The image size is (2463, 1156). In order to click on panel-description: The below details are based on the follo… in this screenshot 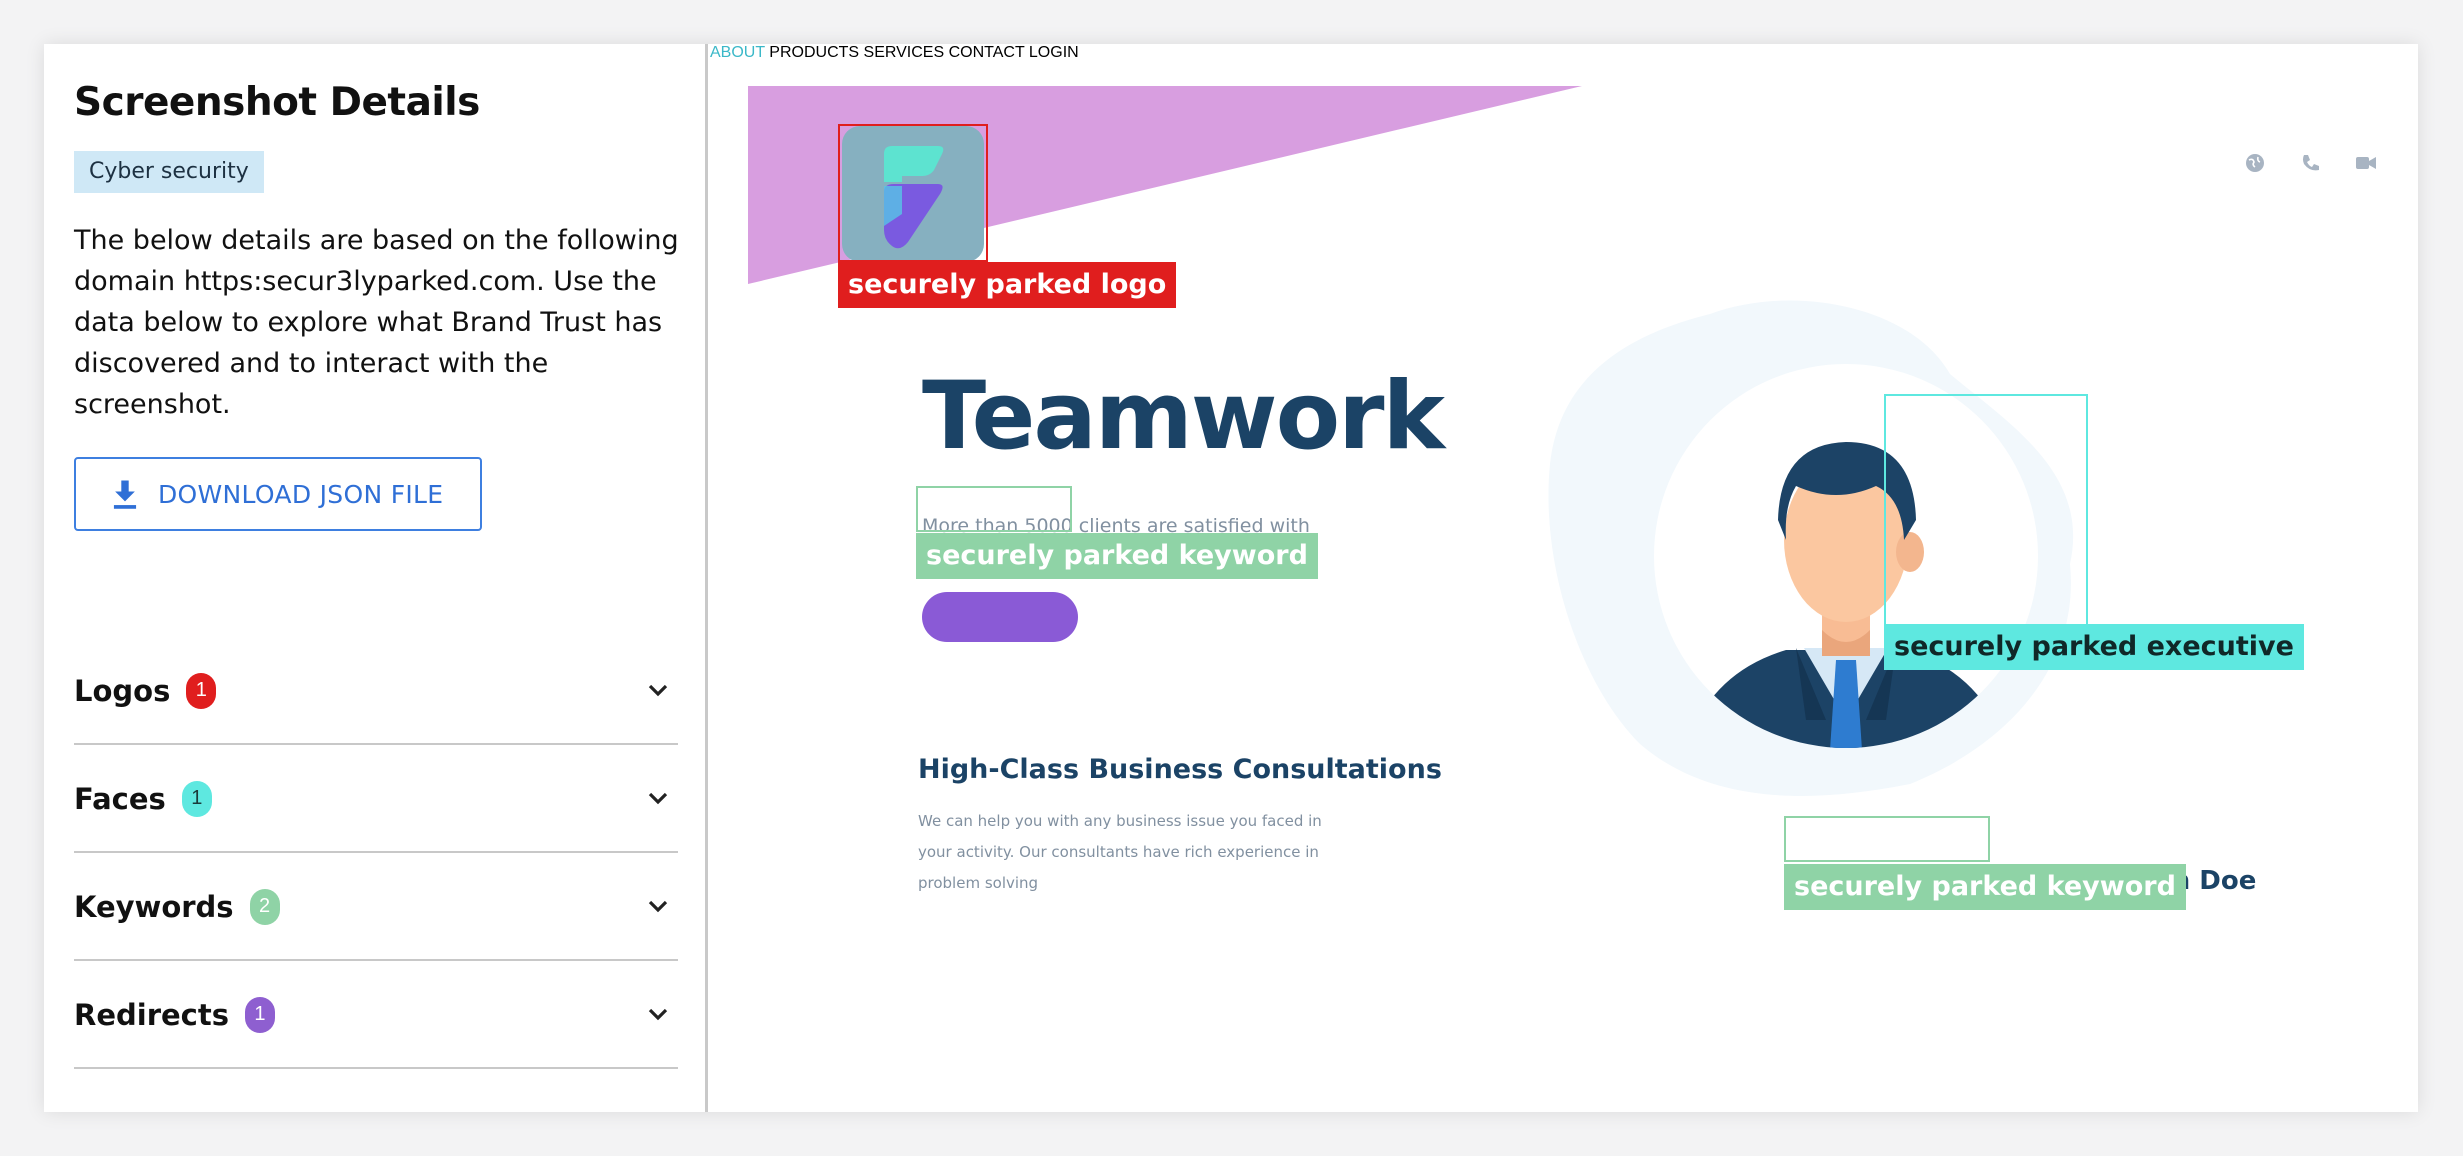, I will do `click(376, 322)`.